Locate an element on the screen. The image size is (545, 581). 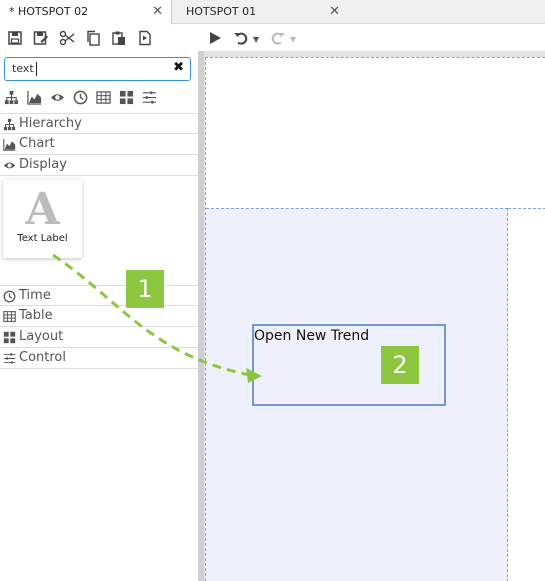
tab-bar: * HOTSPOT 02 ✕ HOTSPOT 01 ✕ is located at coordinates (272, 12).